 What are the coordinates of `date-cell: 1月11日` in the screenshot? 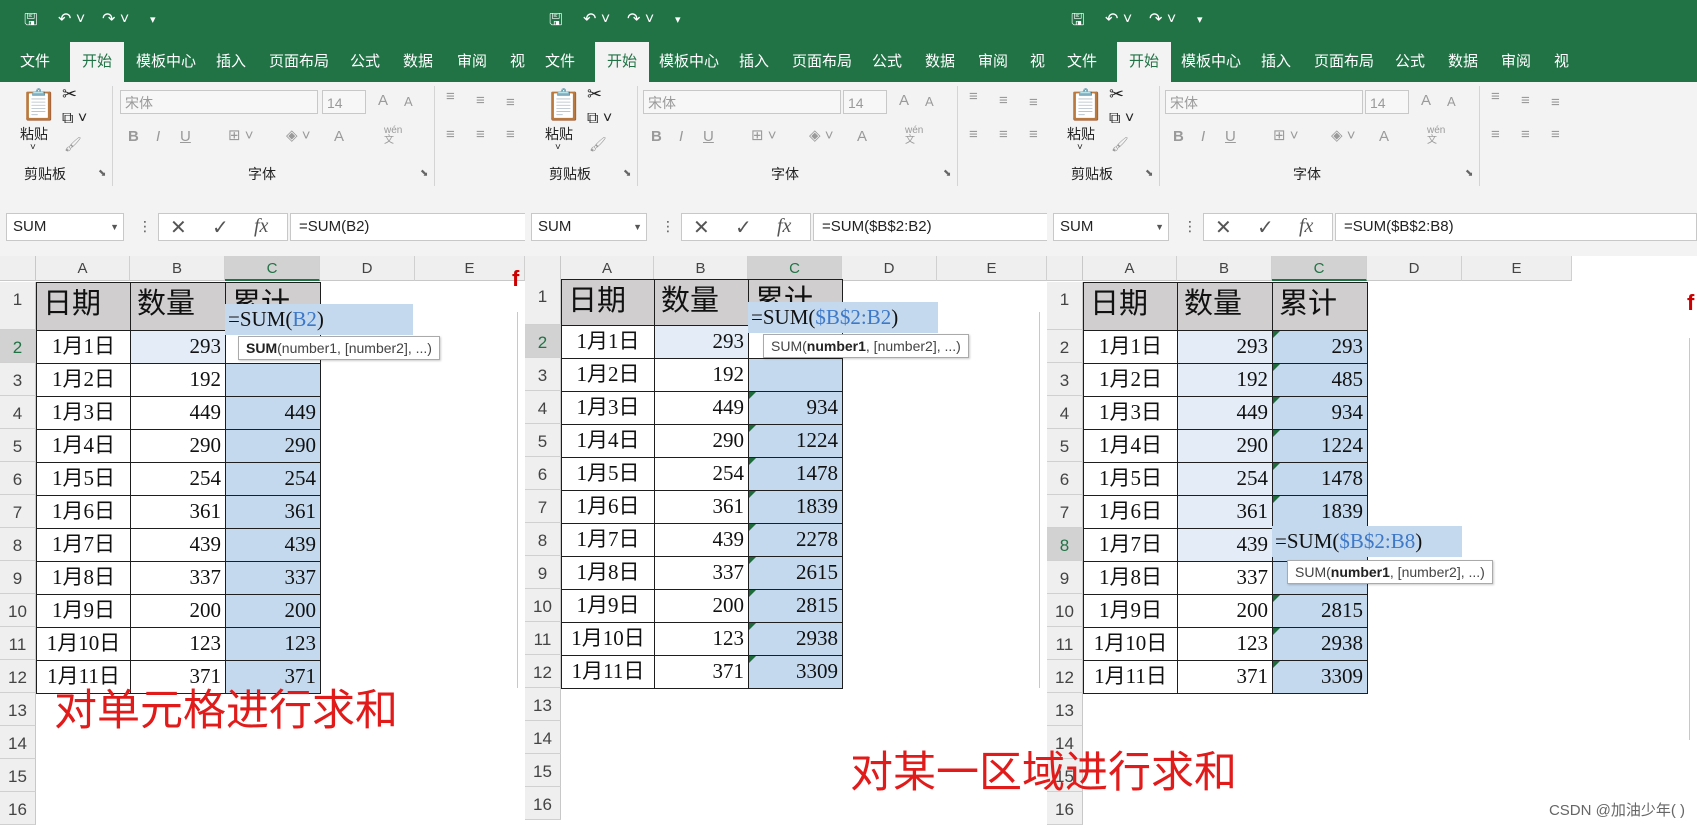 It's located at (608, 672).